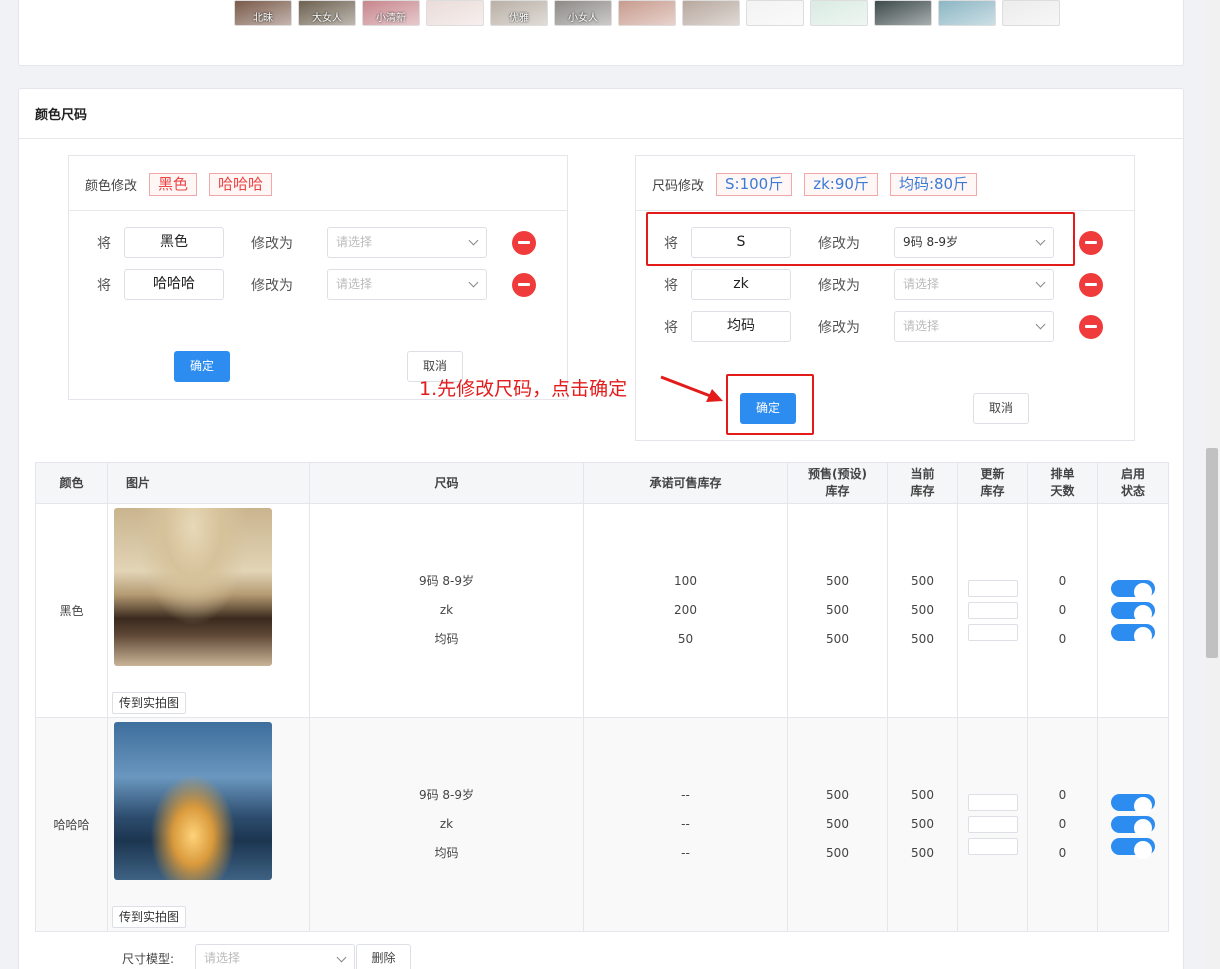 The height and width of the screenshot is (969, 1220). I want to click on thumbnail-image: 小女人, so click(583, 13).